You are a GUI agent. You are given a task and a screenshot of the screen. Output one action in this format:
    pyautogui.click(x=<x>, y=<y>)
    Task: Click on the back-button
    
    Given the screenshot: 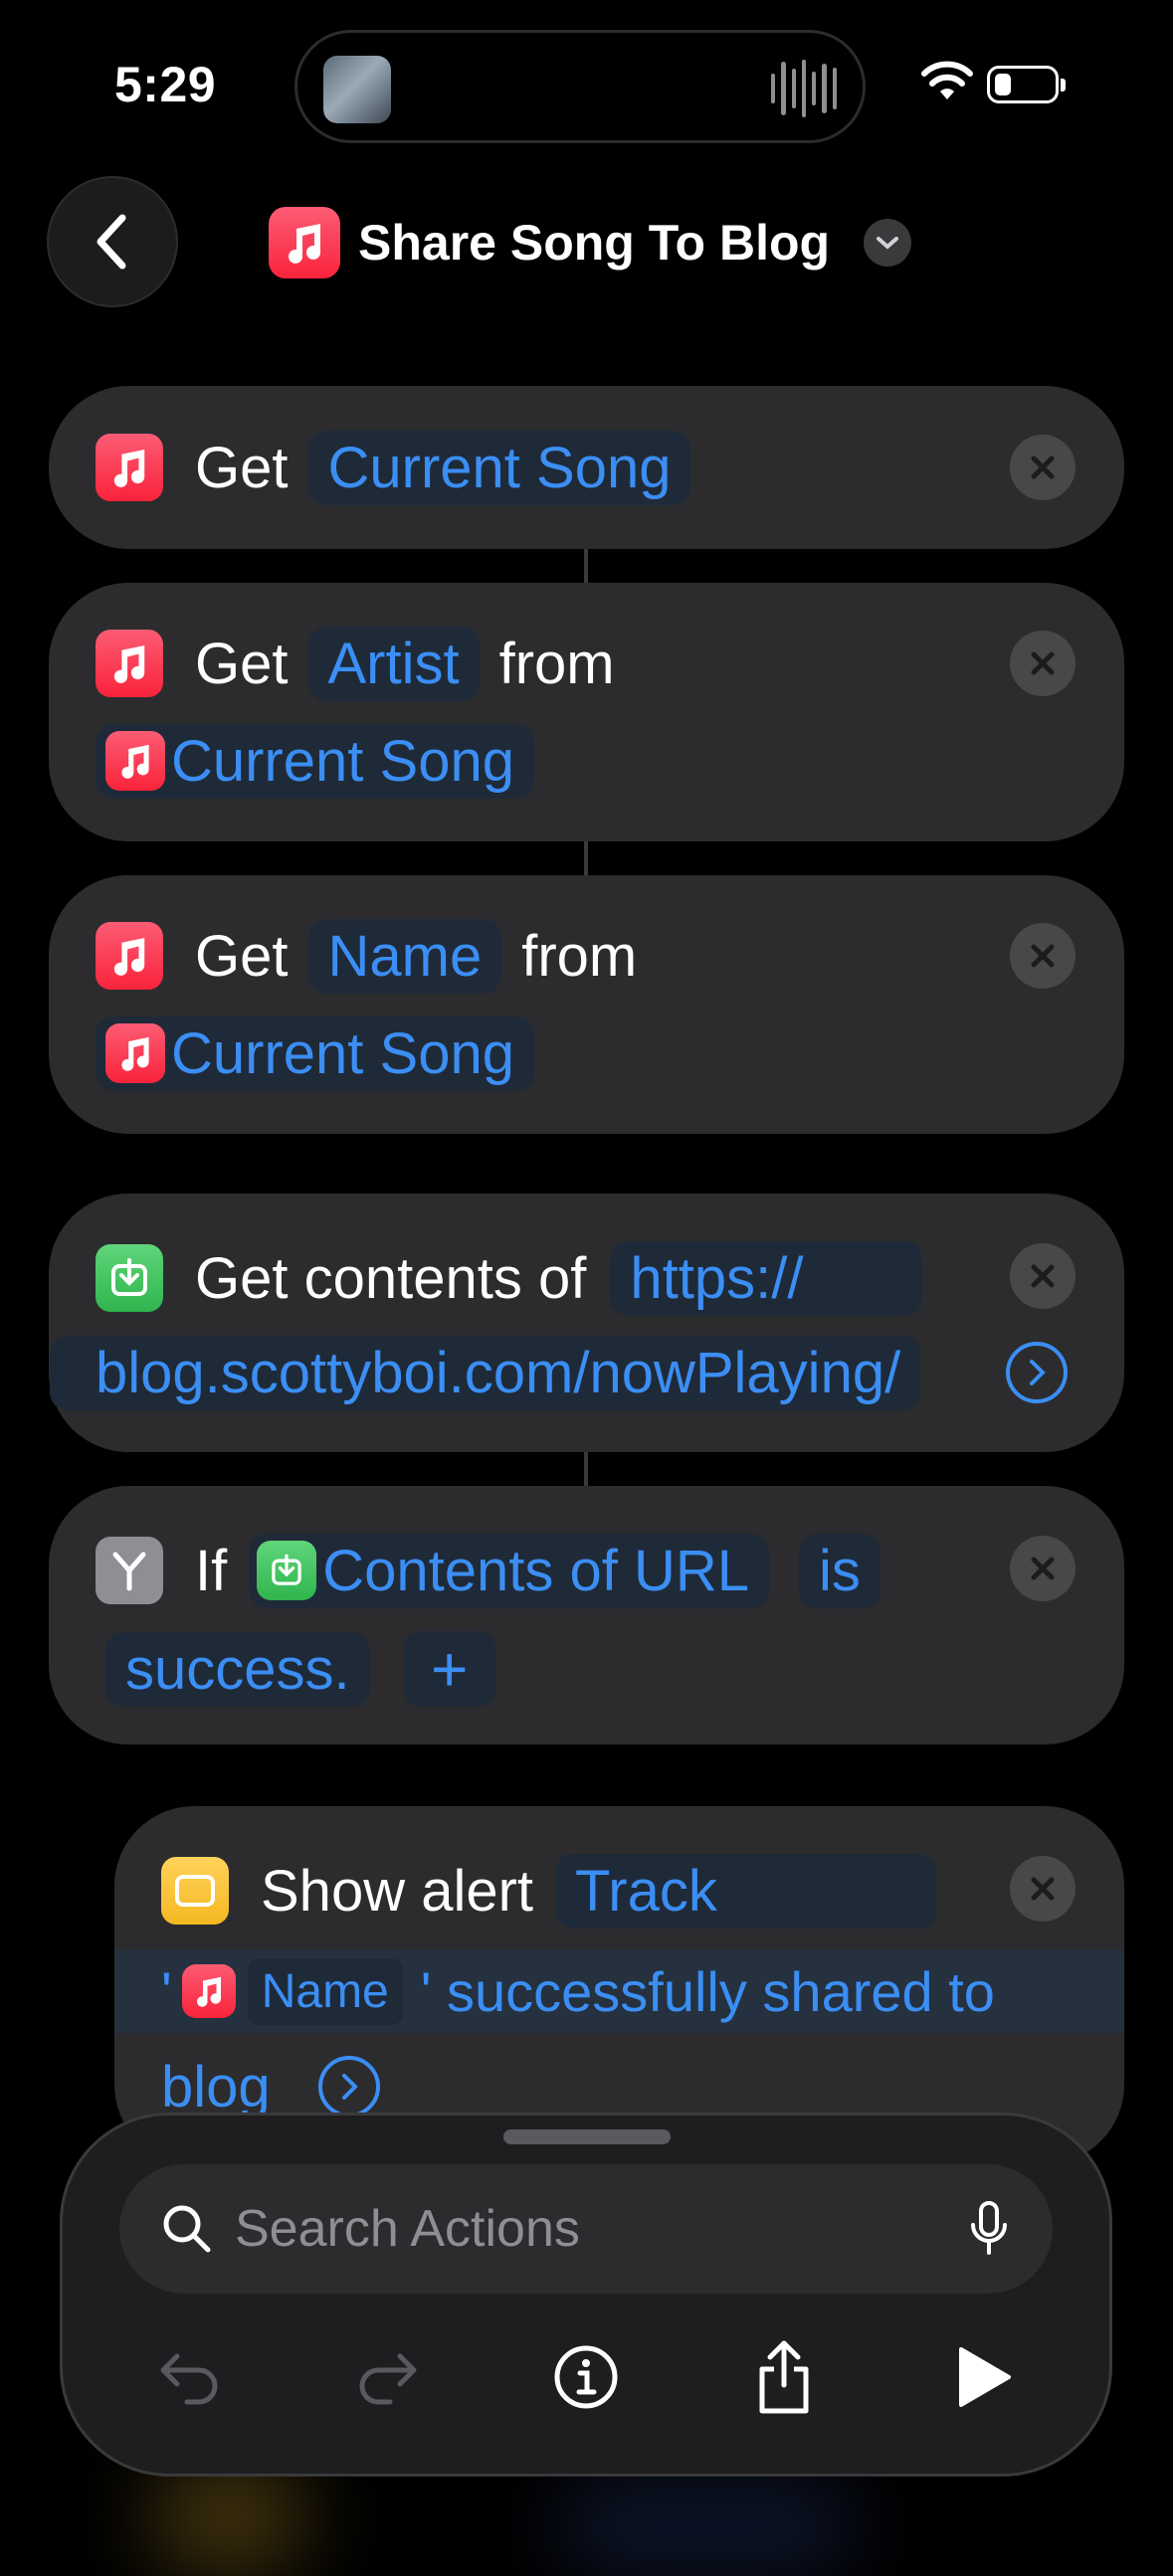 What is the action you would take?
    pyautogui.click(x=112, y=241)
    